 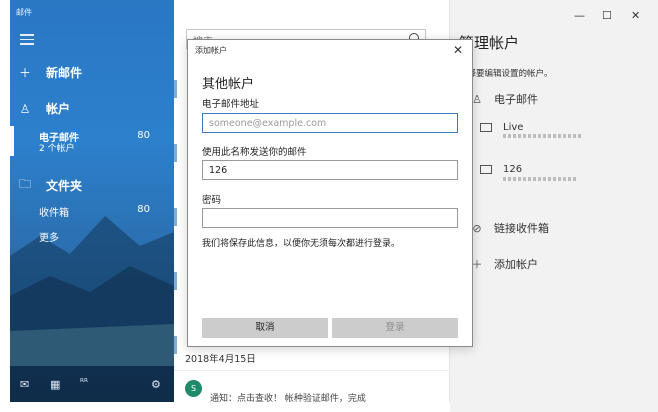 What do you see at coordinates (57, 149) in the screenshot?
I see `account-sub: 2 个帐户` at bounding box center [57, 149].